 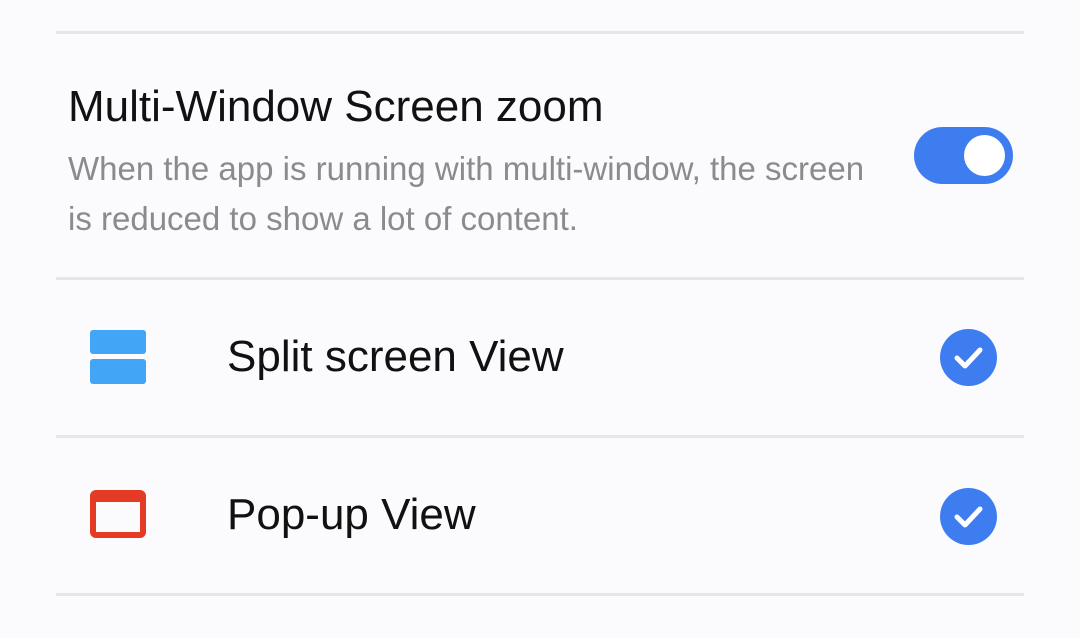 I want to click on split-screen-icon, so click(x=118, y=357).